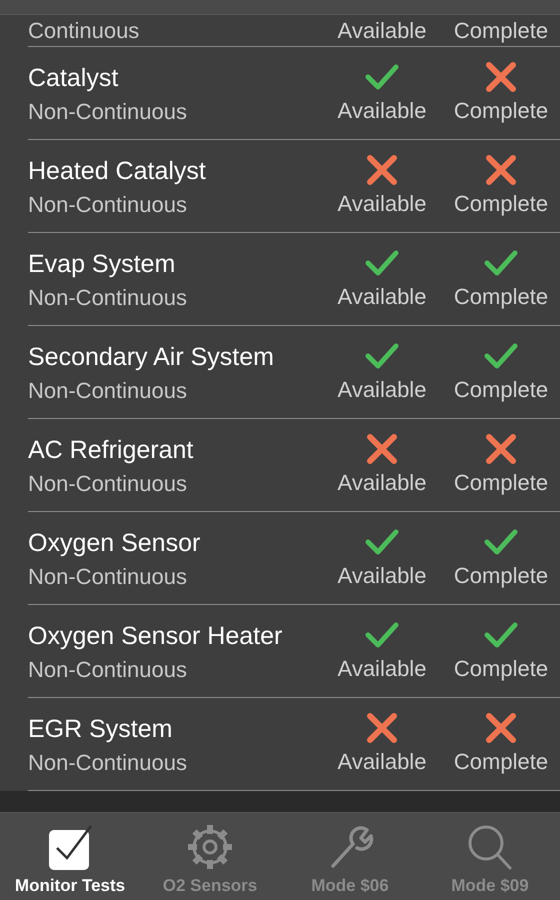  What do you see at coordinates (350, 856) in the screenshot?
I see `tab: Mode $06` at bounding box center [350, 856].